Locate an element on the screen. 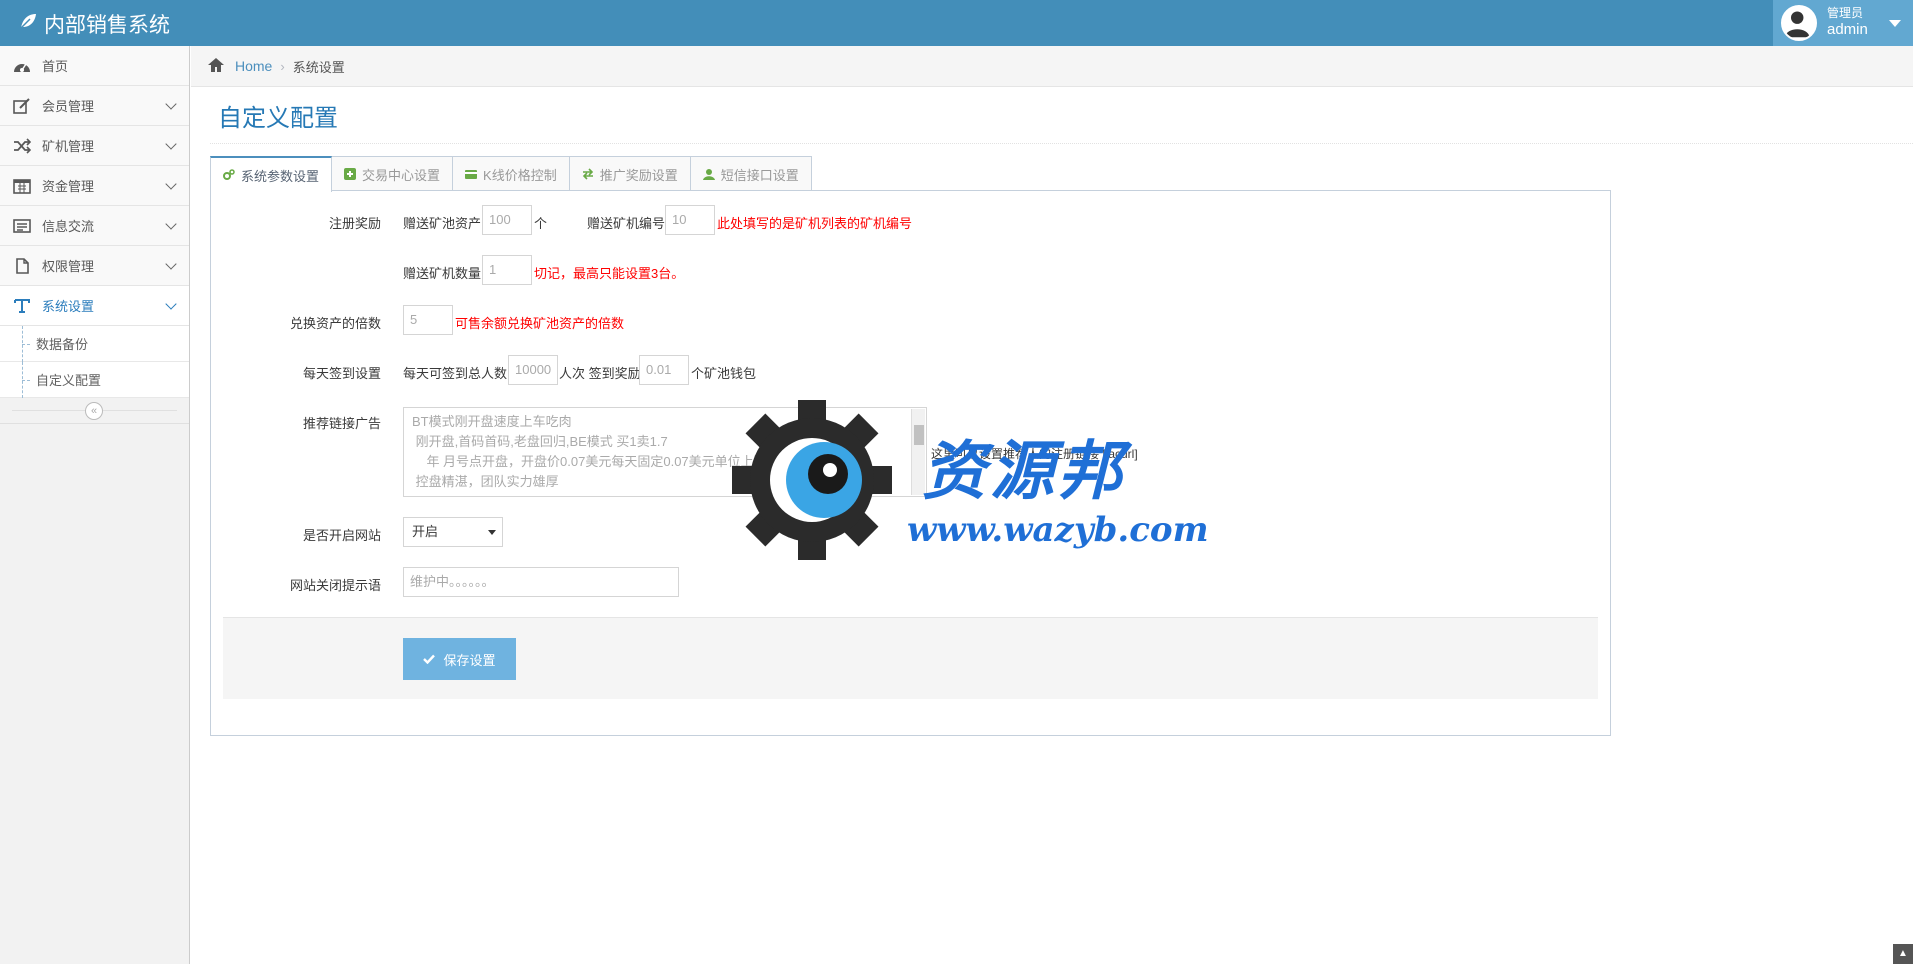  exchange-note: 可售余额兑换矿池资产的倍数 is located at coordinates (540, 323).